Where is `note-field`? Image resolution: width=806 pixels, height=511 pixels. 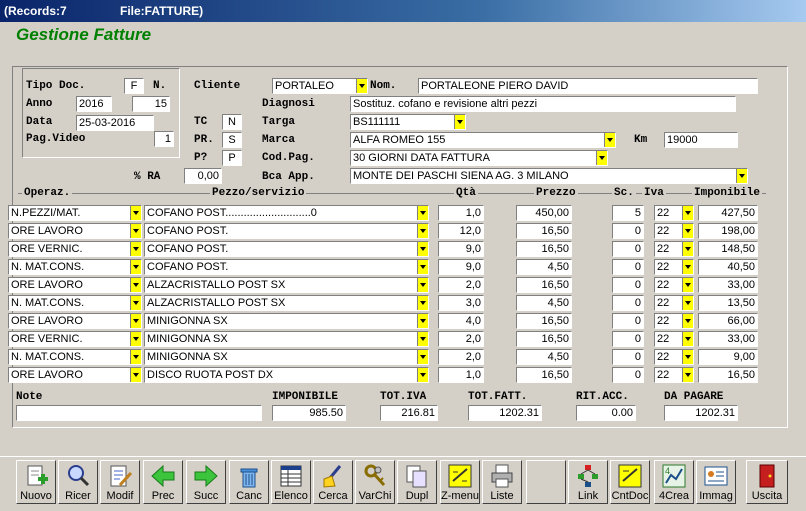 note-field is located at coordinates (139, 413).